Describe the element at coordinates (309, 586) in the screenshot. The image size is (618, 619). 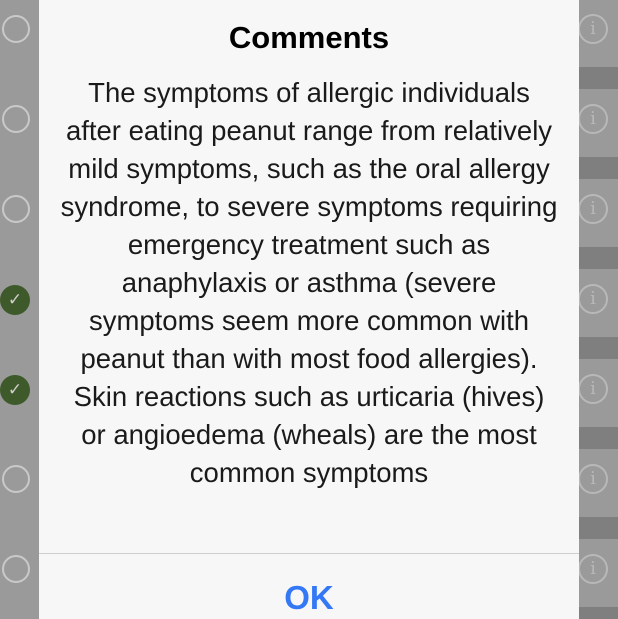
I see `ok-button: OK` at that location.